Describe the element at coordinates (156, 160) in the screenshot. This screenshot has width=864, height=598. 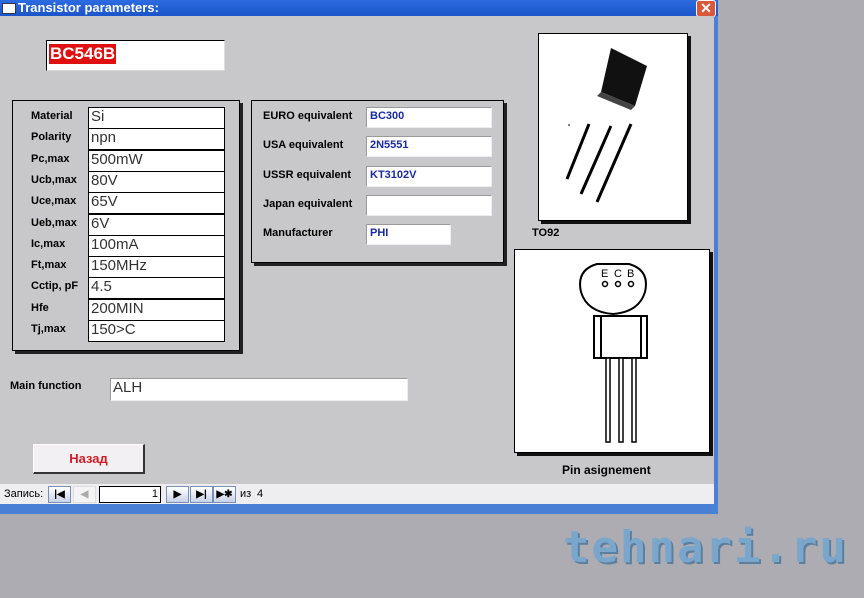
I see `param-field: 500mW` at that location.